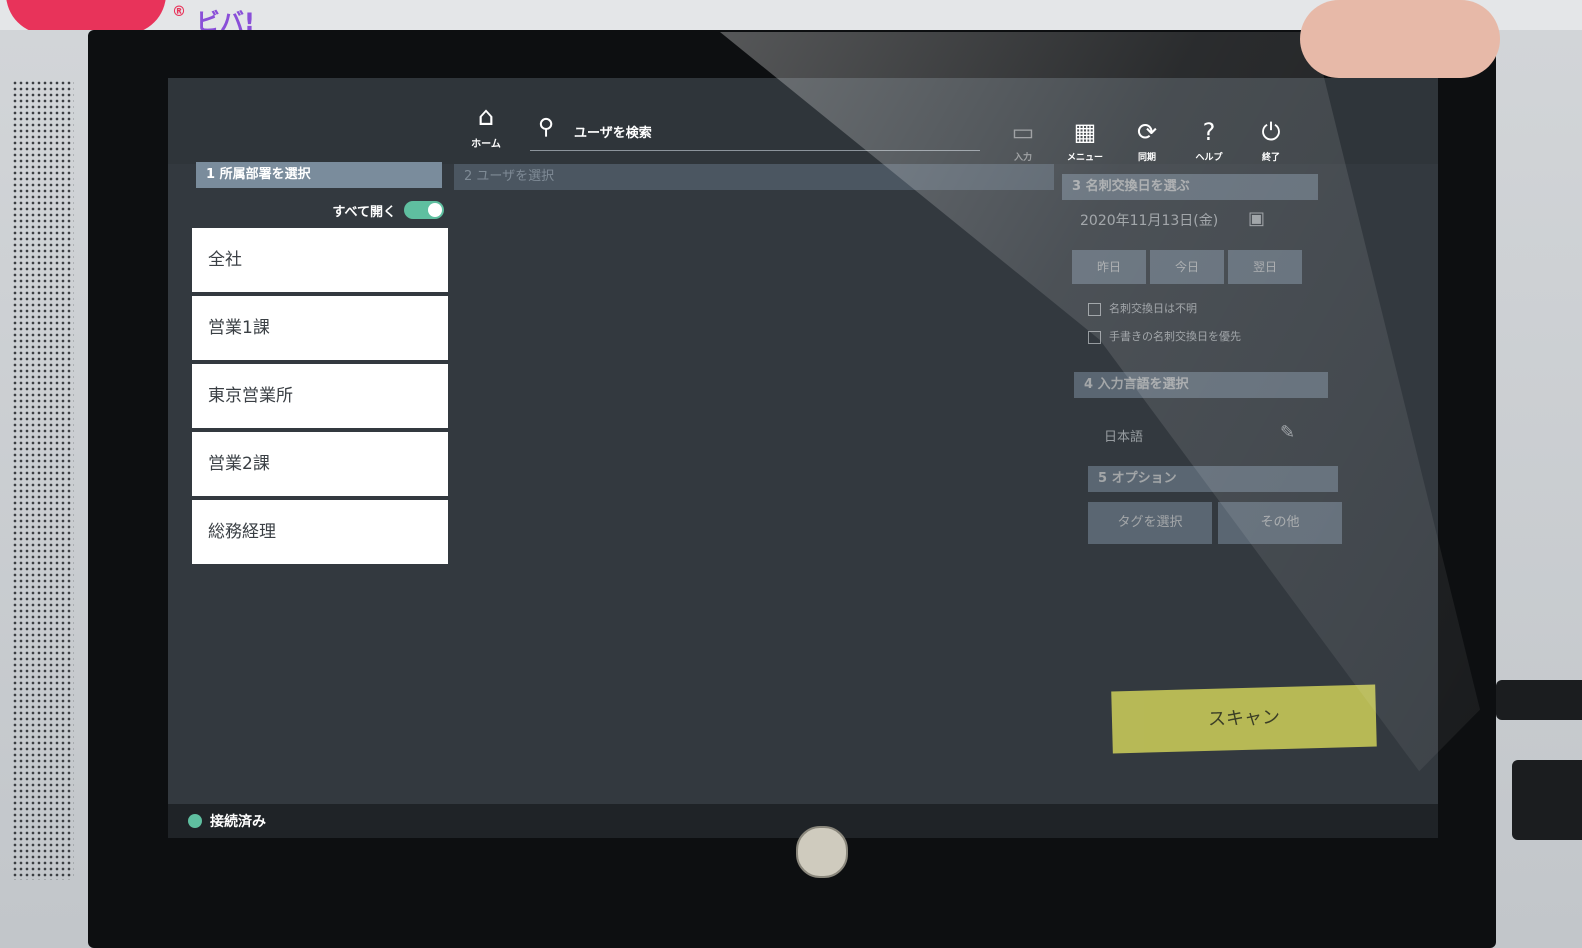 This screenshot has width=1582, height=948. What do you see at coordinates (320, 532) in the screenshot?
I see `department-item: 総務経理` at bounding box center [320, 532].